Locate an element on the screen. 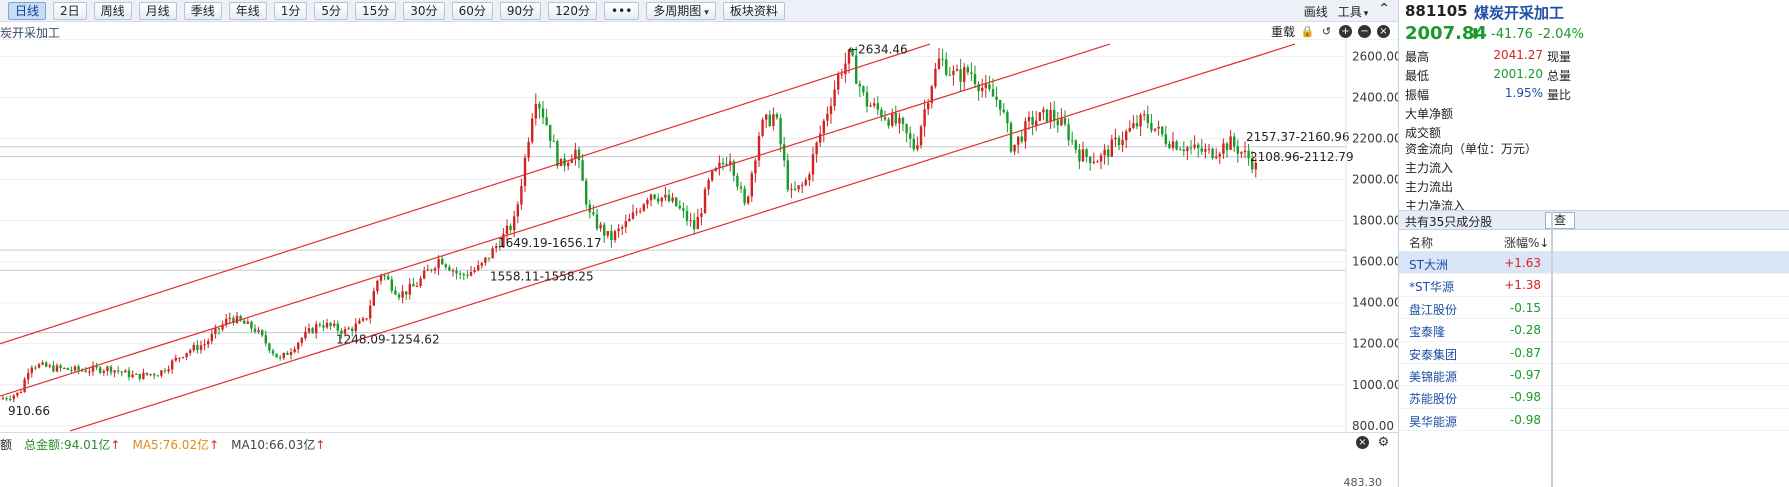 The height and width of the screenshot is (487, 1789). lock-icon: 🔒 is located at coordinates (1308, 31).